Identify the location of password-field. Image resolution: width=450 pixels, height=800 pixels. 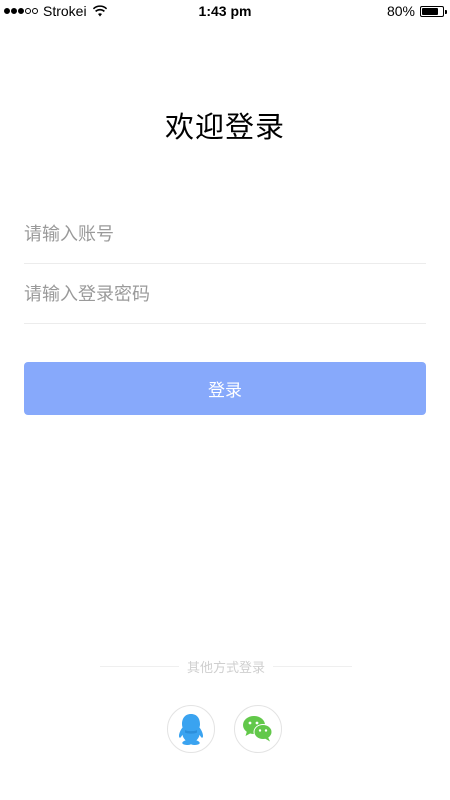
(225, 295).